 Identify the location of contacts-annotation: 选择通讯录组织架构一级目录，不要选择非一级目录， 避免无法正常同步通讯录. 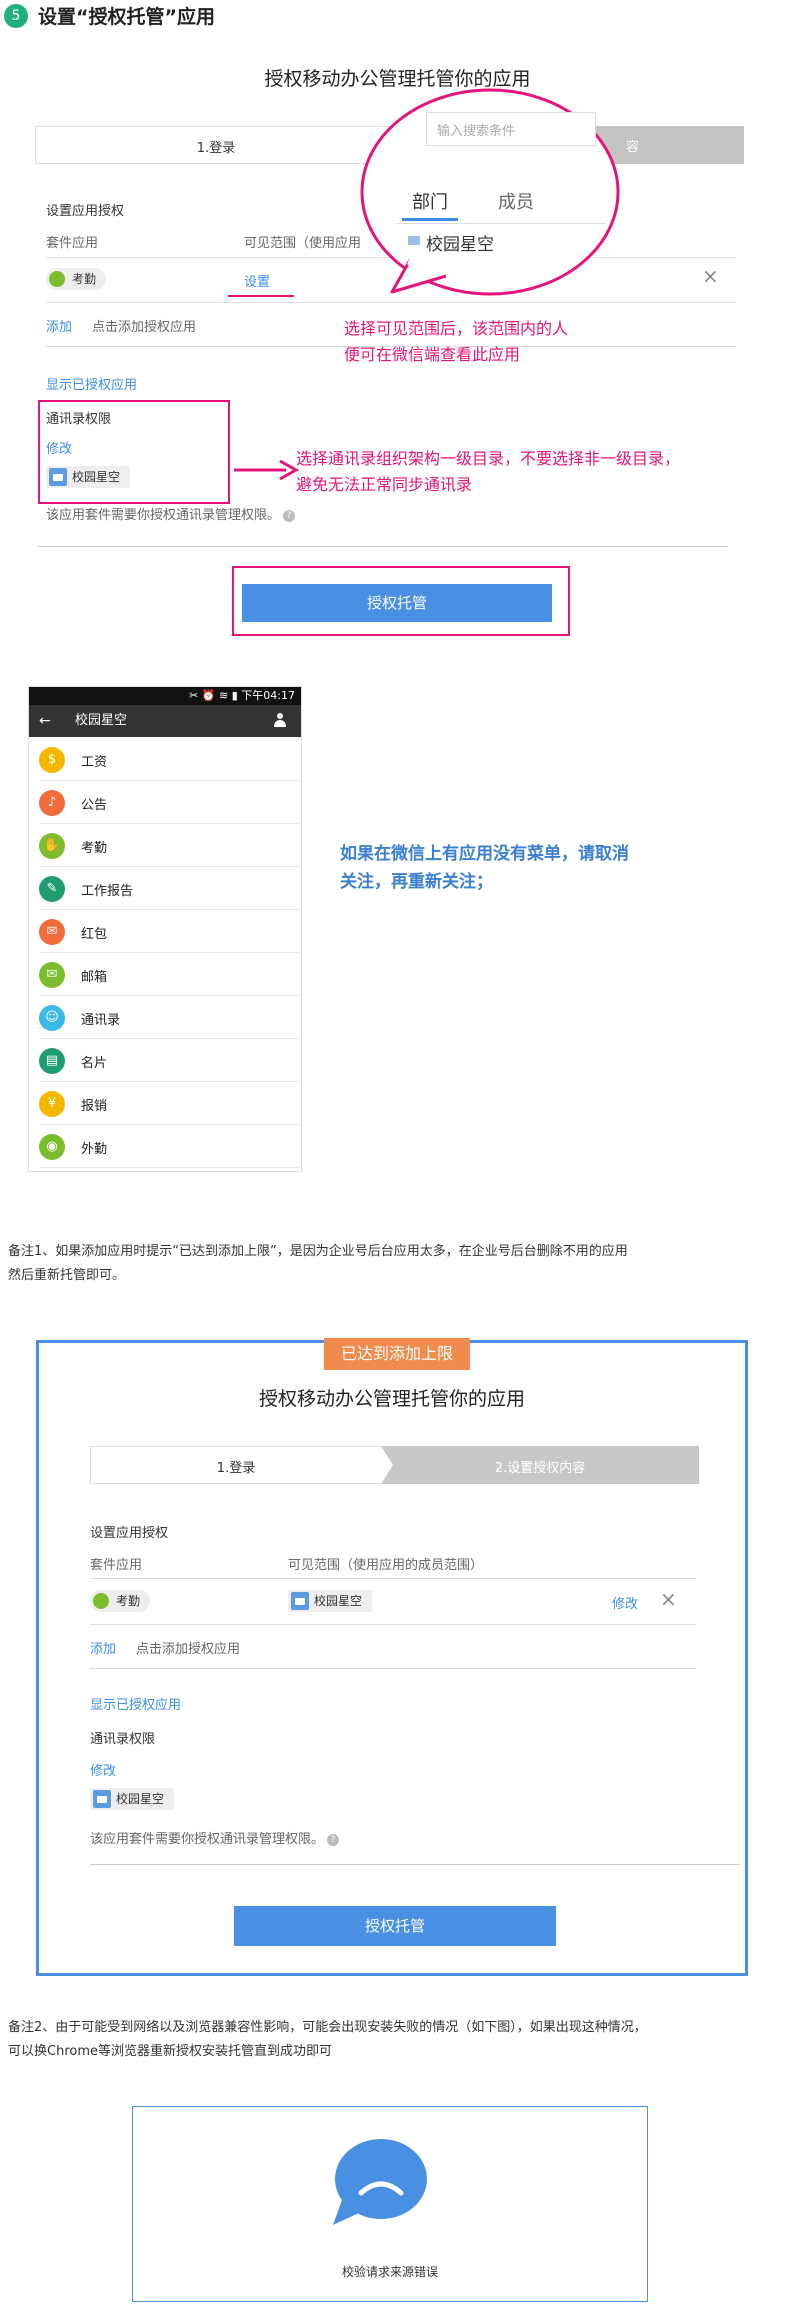
(488, 471).